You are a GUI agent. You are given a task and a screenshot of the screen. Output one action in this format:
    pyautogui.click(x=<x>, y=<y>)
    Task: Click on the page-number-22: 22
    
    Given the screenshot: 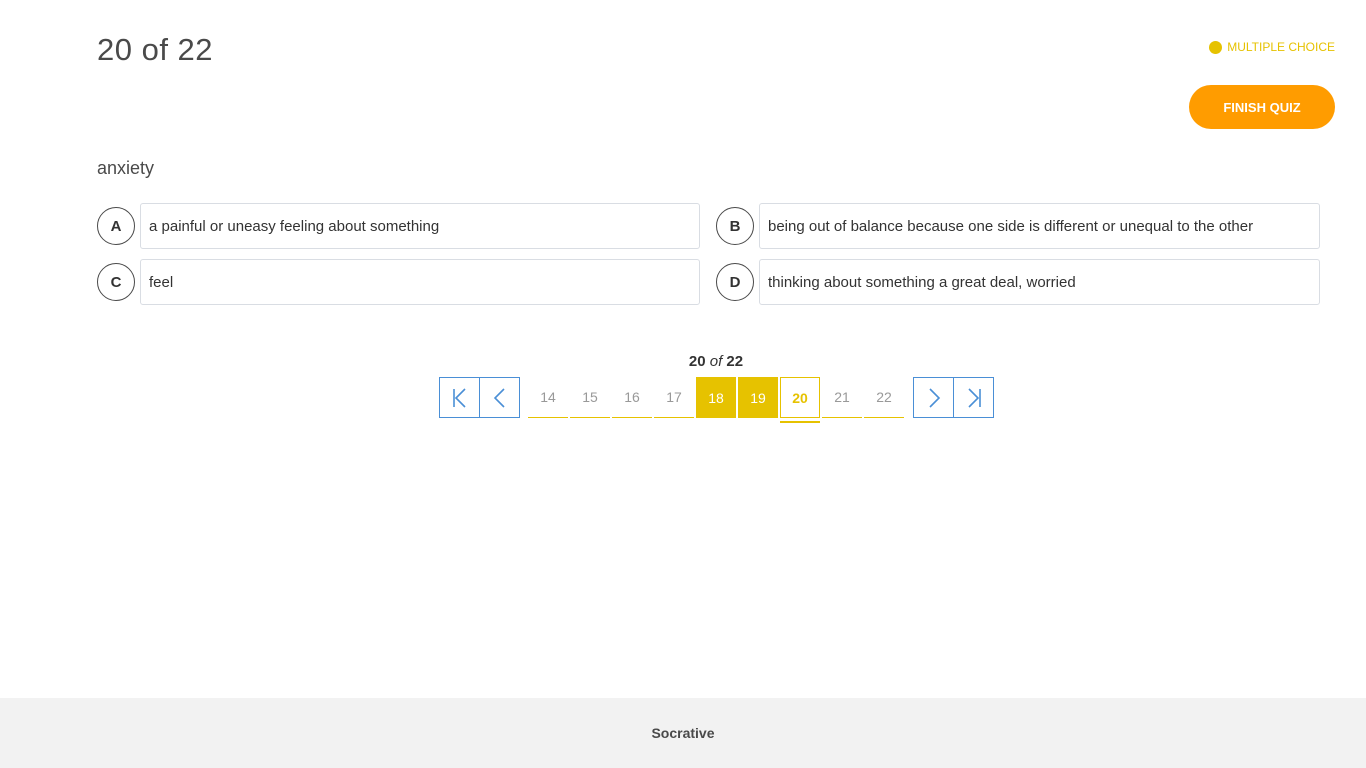 What is the action you would take?
    pyautogui.click(x=884, y=397)
    